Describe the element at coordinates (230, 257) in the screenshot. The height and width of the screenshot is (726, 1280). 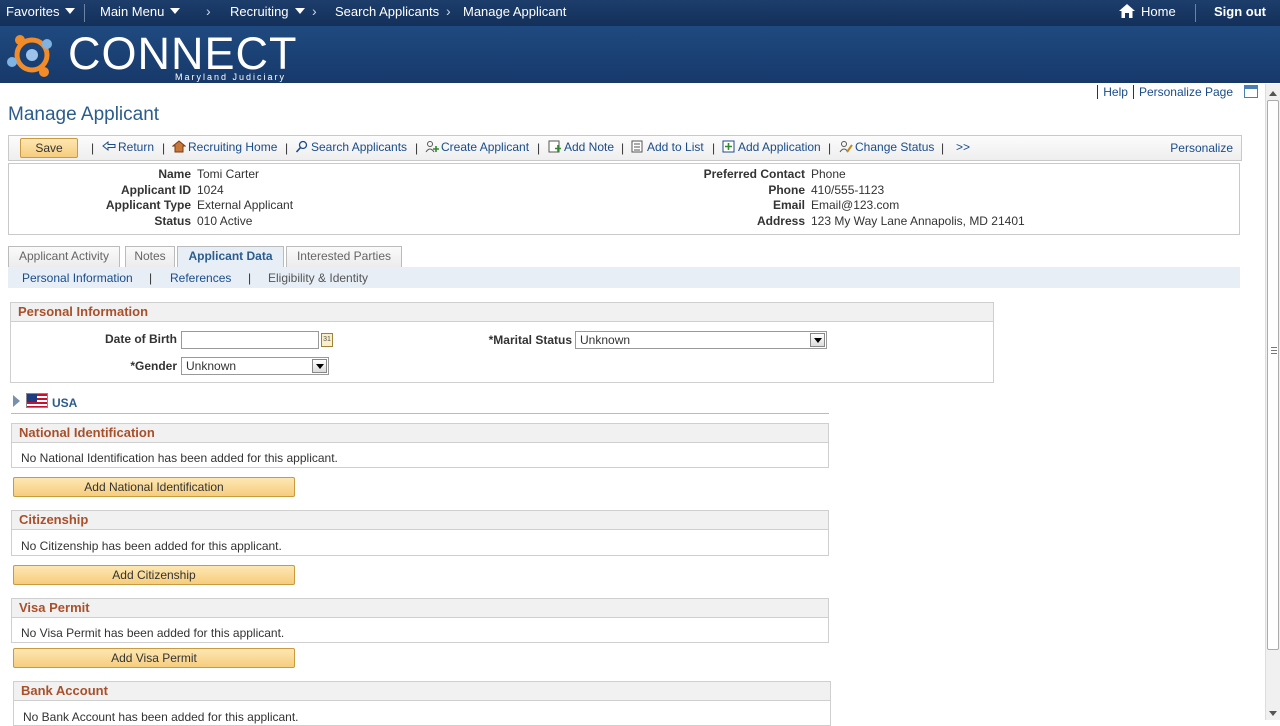
I see `tab-applicant-data: Applicant Data` at that location.